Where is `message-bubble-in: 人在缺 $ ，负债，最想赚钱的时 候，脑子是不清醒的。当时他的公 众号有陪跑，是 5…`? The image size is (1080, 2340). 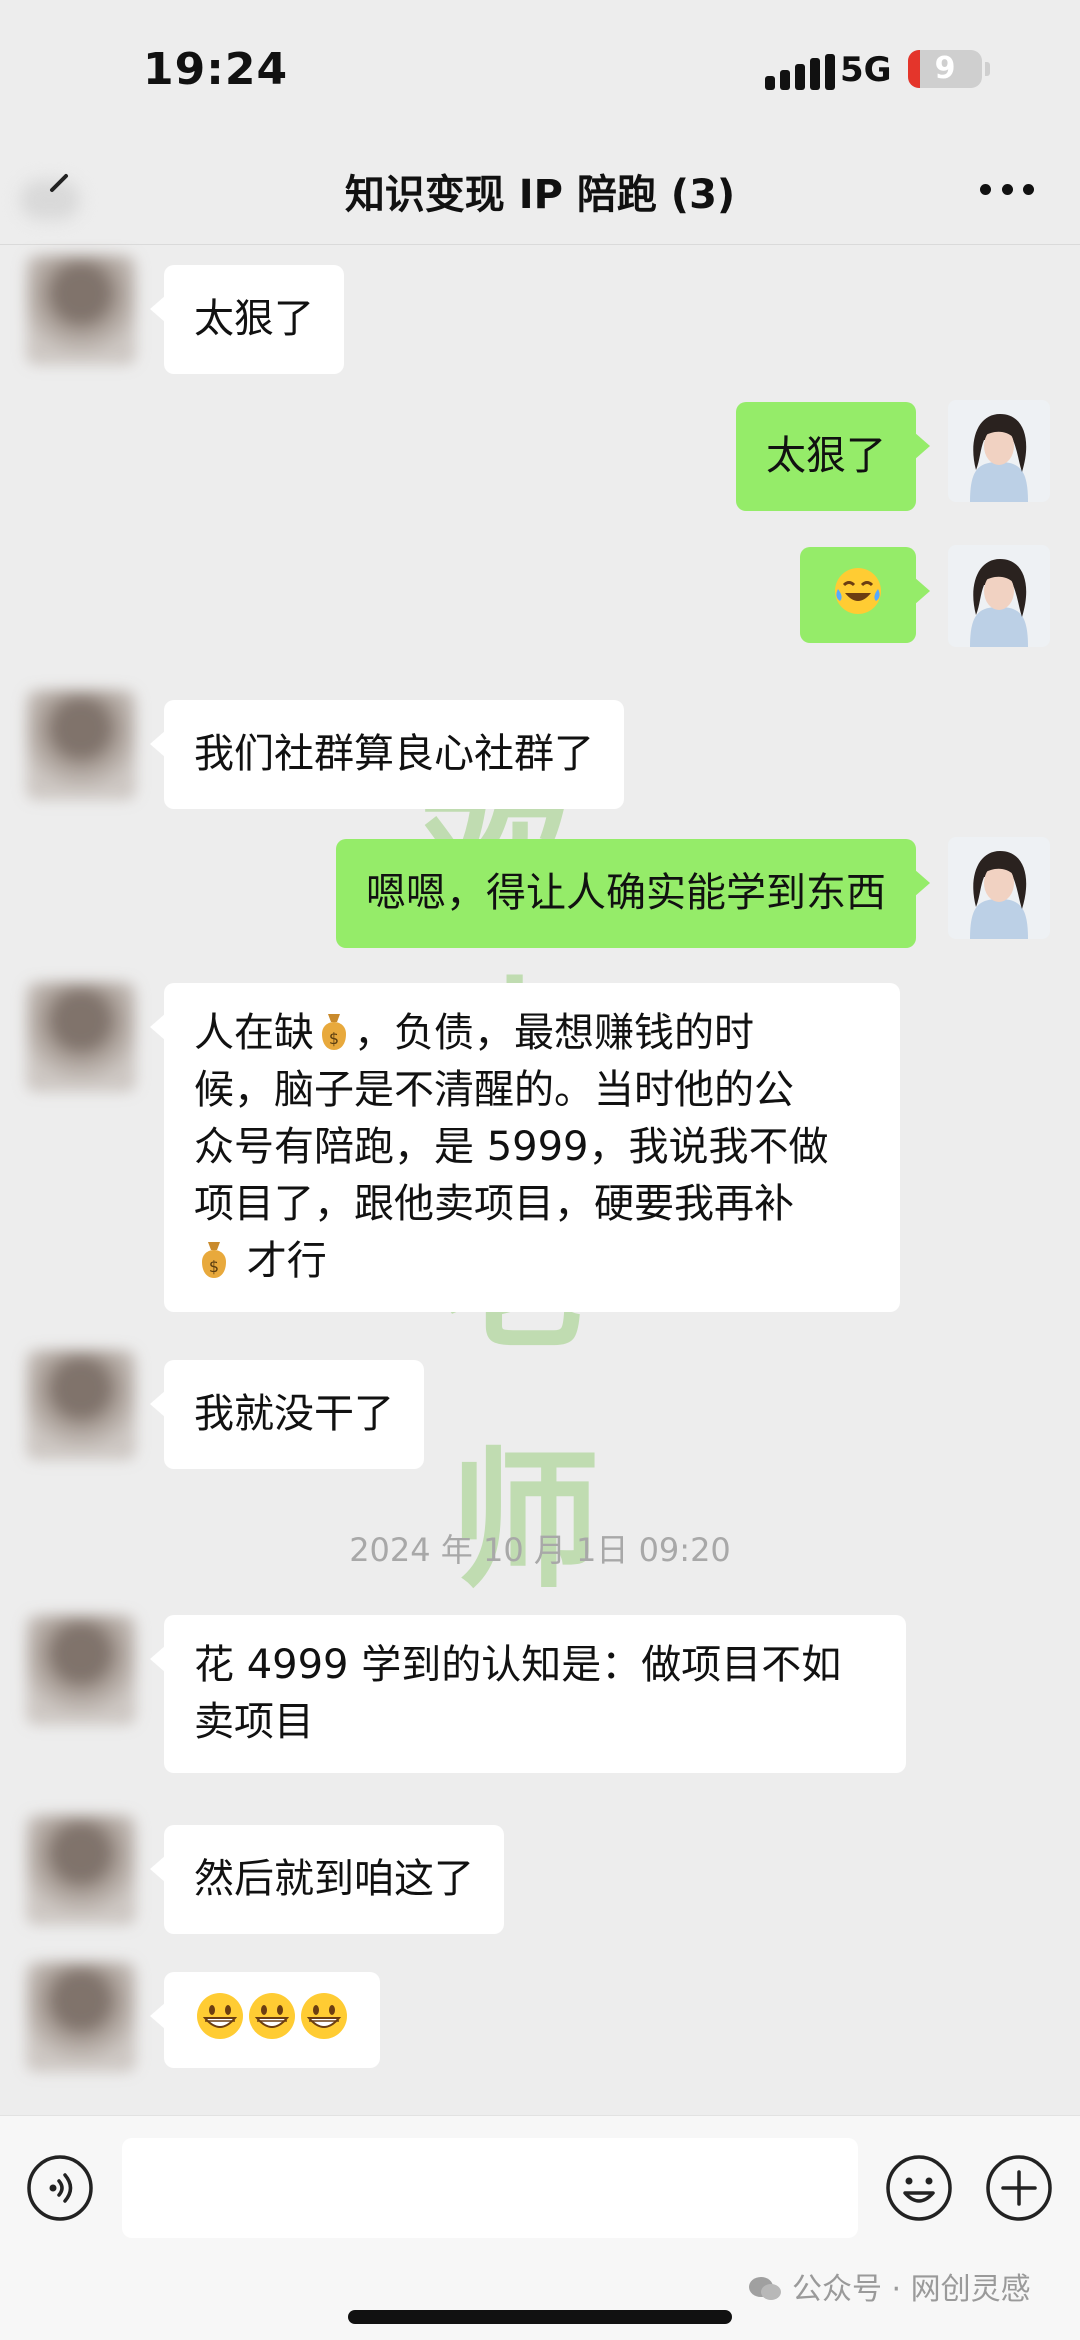 message-bubble-in: 人在缺 $ ，负债，最想赚钱的时 候，脑子是不清醒的。当时他的公 众号有陪跑，是 5… is located at coordinates (525, 1147).